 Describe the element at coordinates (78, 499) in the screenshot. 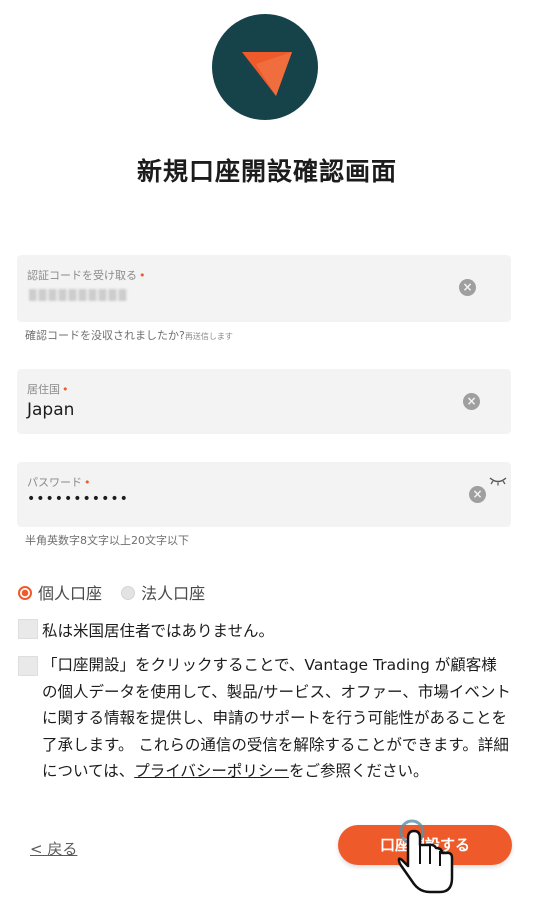

I see `password-value: •••••••••••` at that location.